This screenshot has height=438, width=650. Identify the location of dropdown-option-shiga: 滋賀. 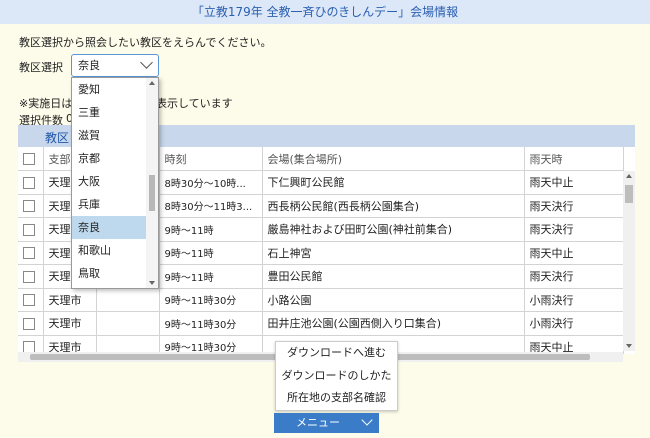
(109, 135).